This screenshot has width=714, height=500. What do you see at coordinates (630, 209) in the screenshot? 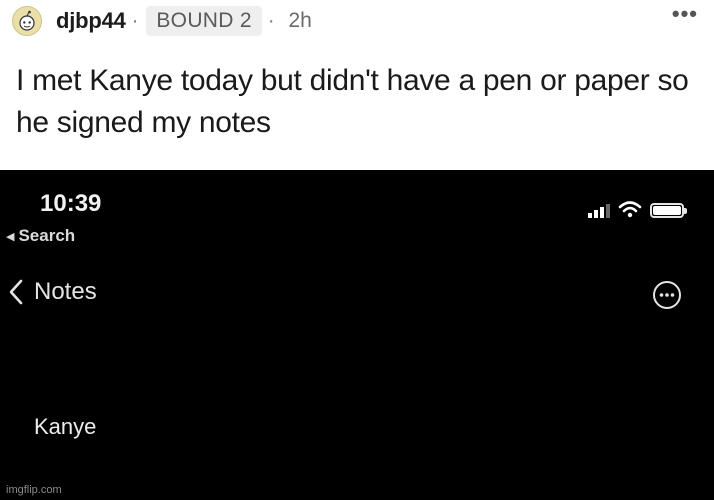
I see `wifi-icon` at bounding box center [630, 209].